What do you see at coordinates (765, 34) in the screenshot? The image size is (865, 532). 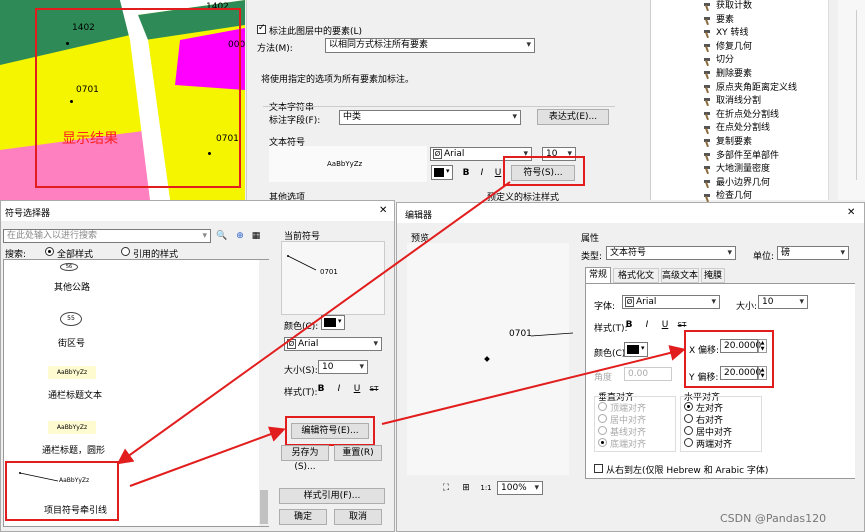 I see `toolbox-item: XY 转线` at bounding box center [765, 34].